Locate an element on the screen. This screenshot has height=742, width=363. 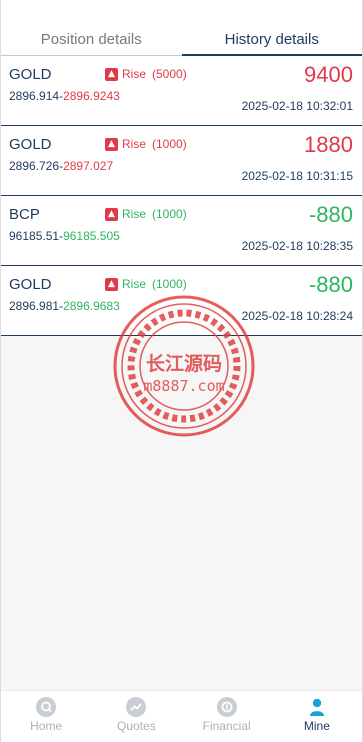
watermark-title: 长江源码 is located at coordinates (184, 363).